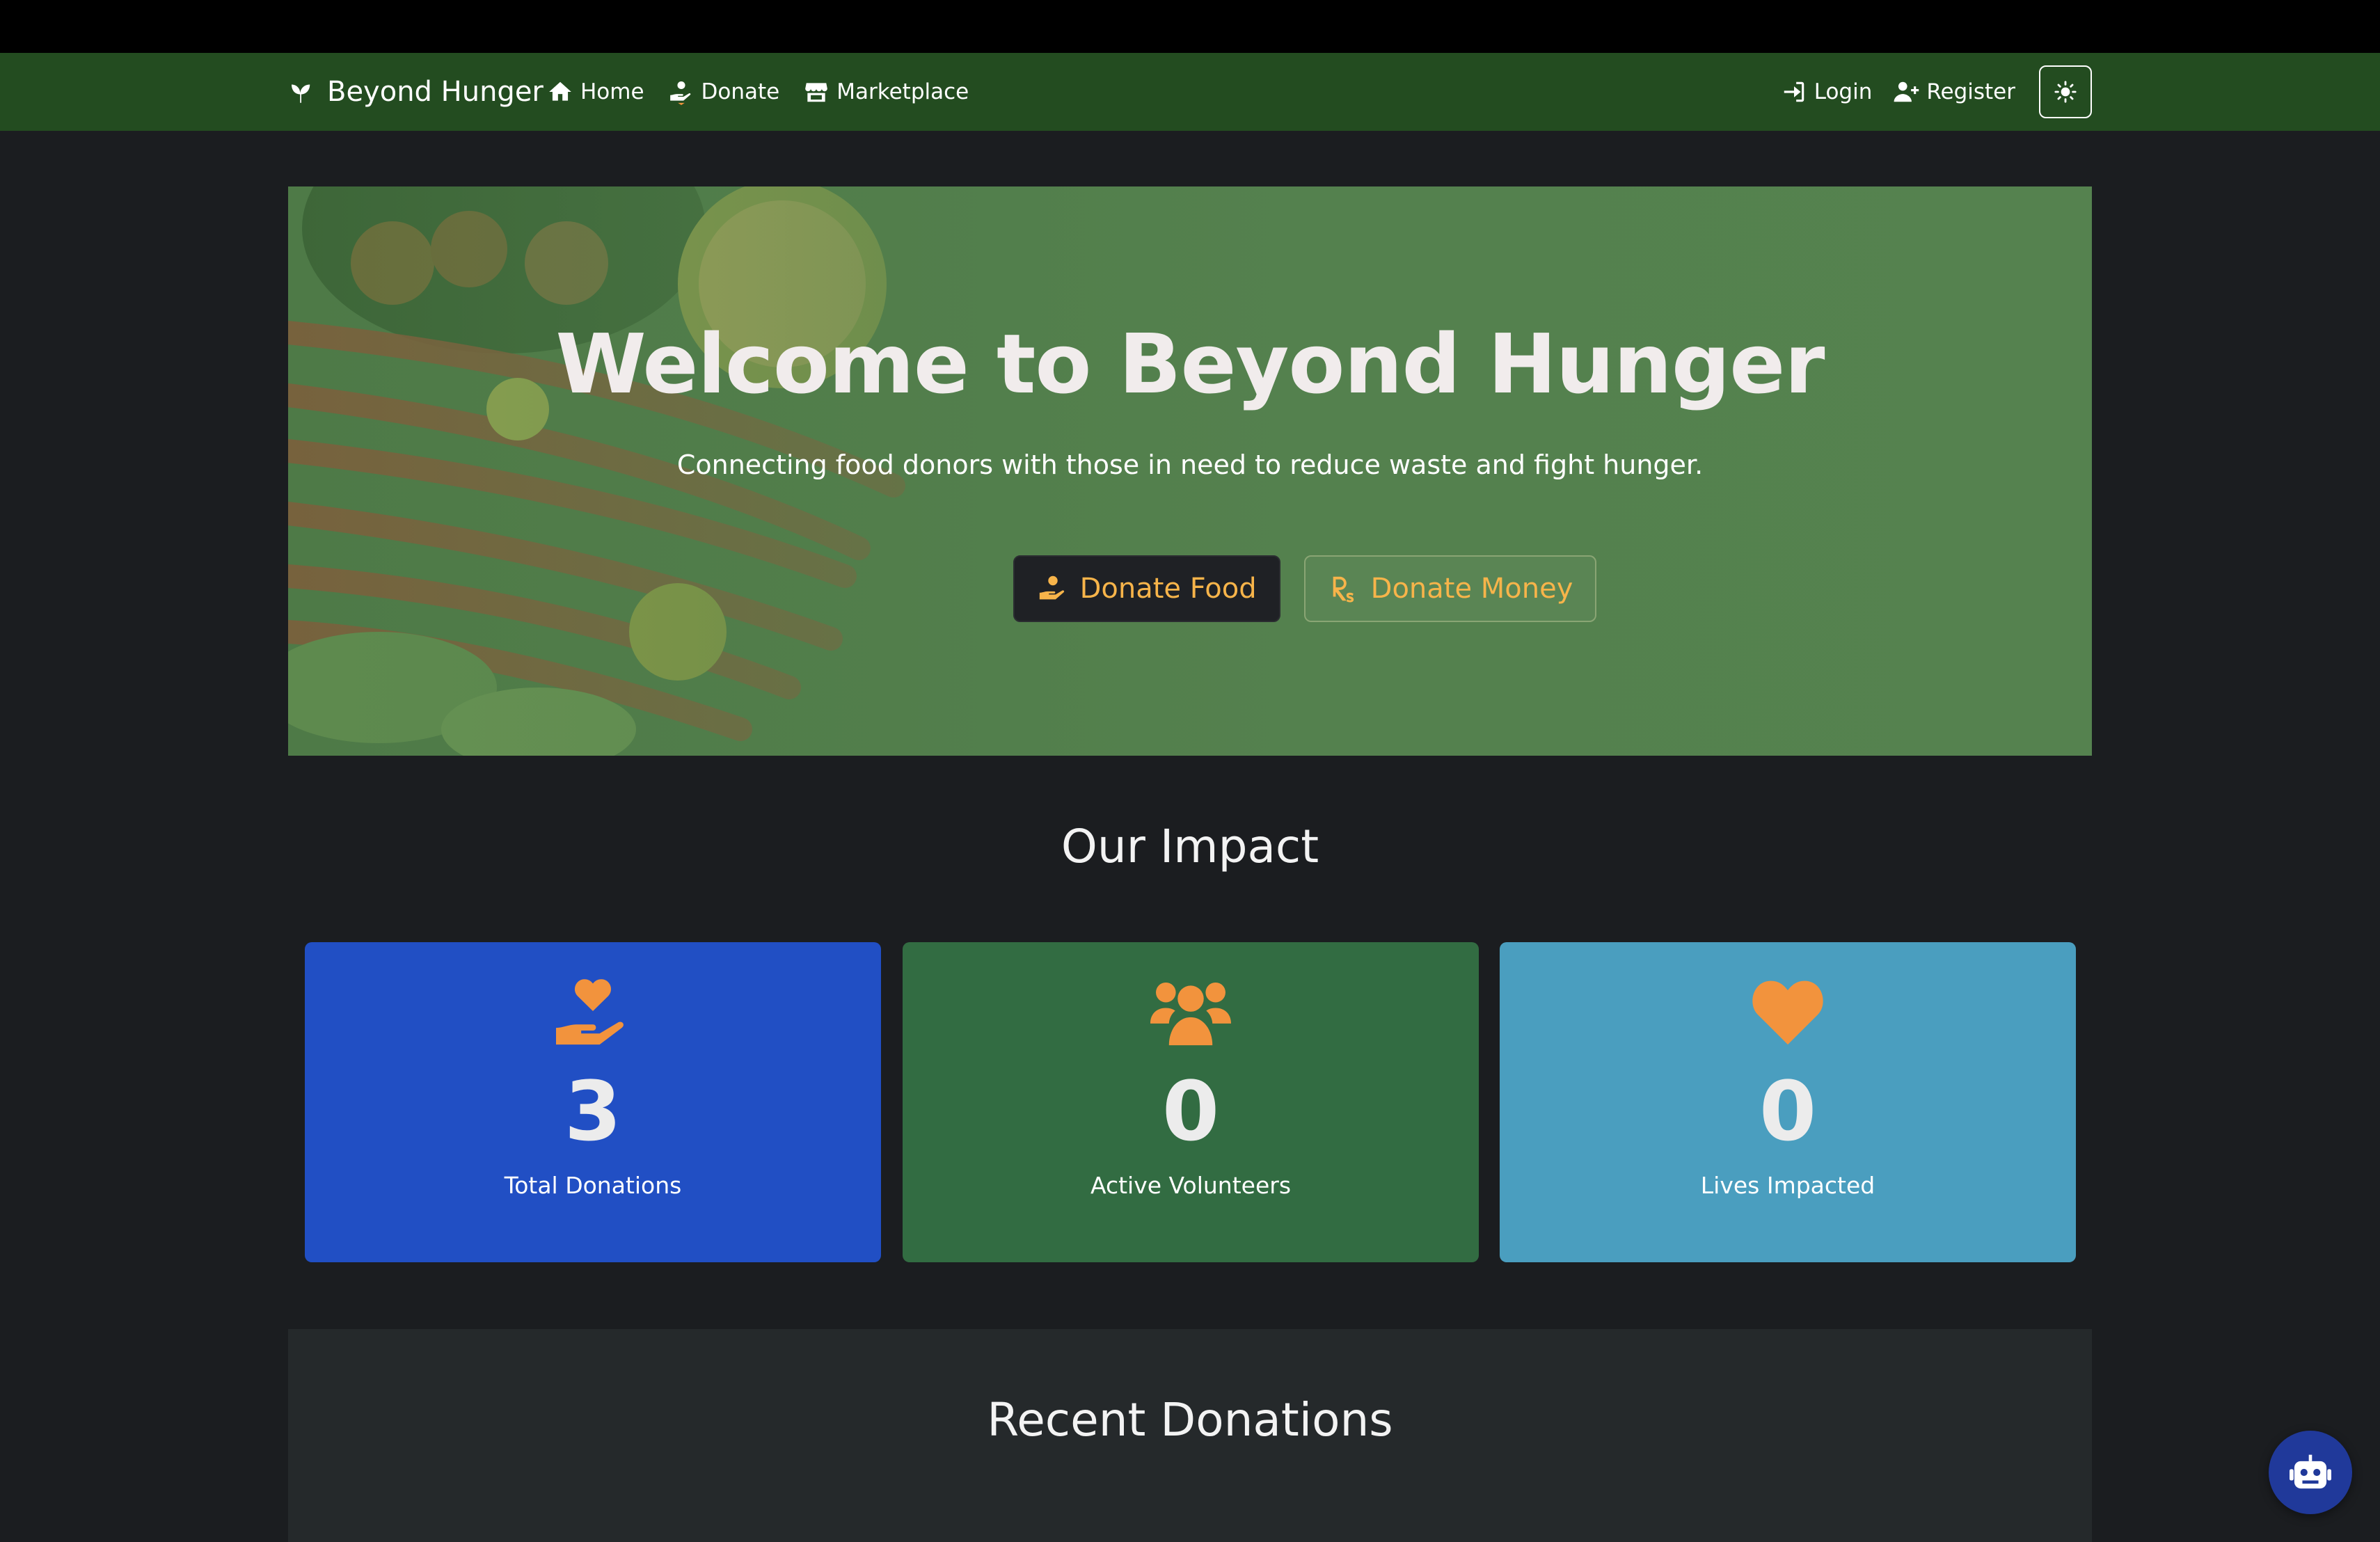 This screenshot has height=1542, width=2380. What do you see at coordinates (1190, 1111) in the screenshot?
I see `stat-value-volunteers: 0` at bounding box center [1190, 1111].